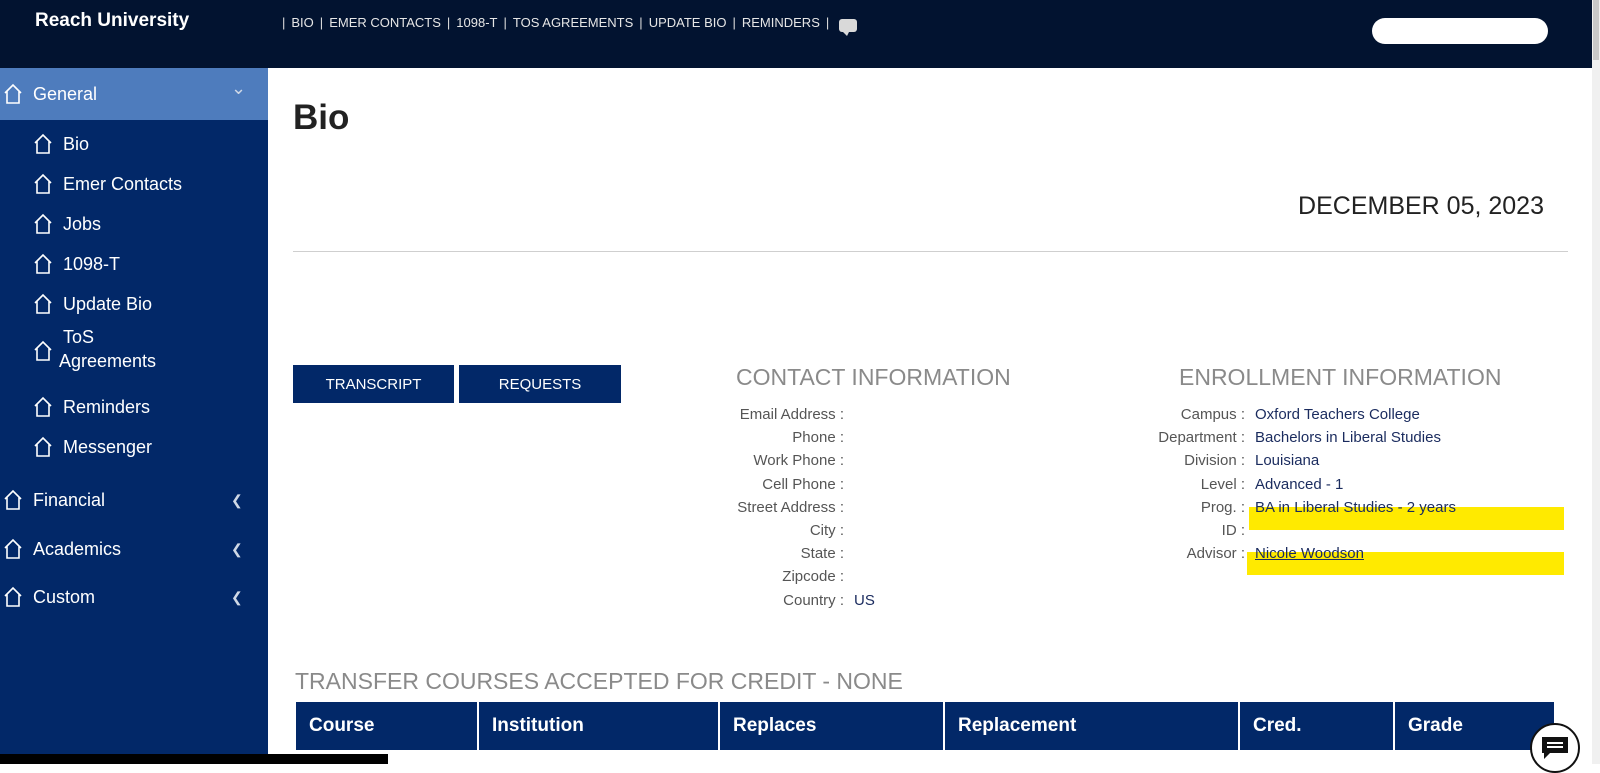 Image resolution: width=1600 pixels, height=773 pixels. I want to click on field-value: Bachelors in Liberal Studies, so click(1348, 437).